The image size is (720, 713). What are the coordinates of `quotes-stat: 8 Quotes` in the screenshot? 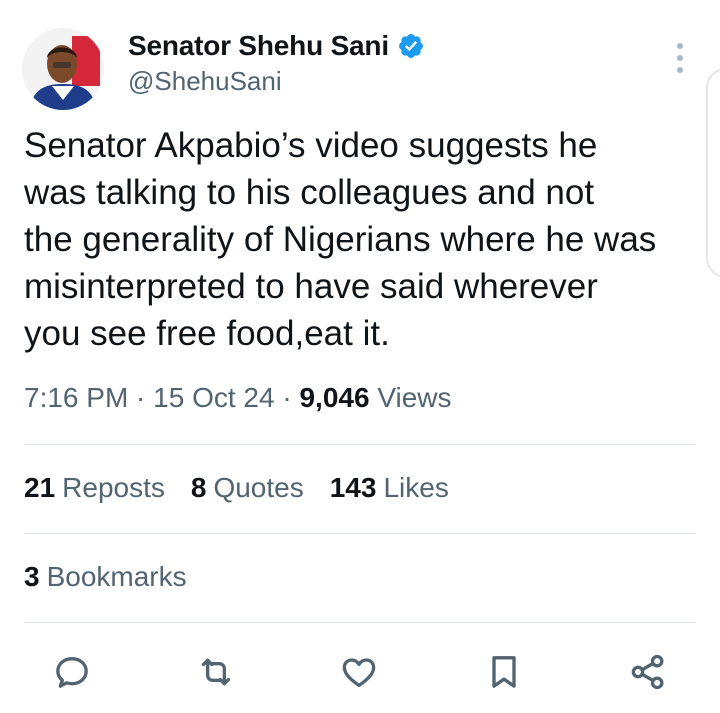 It's located at (247, 488).